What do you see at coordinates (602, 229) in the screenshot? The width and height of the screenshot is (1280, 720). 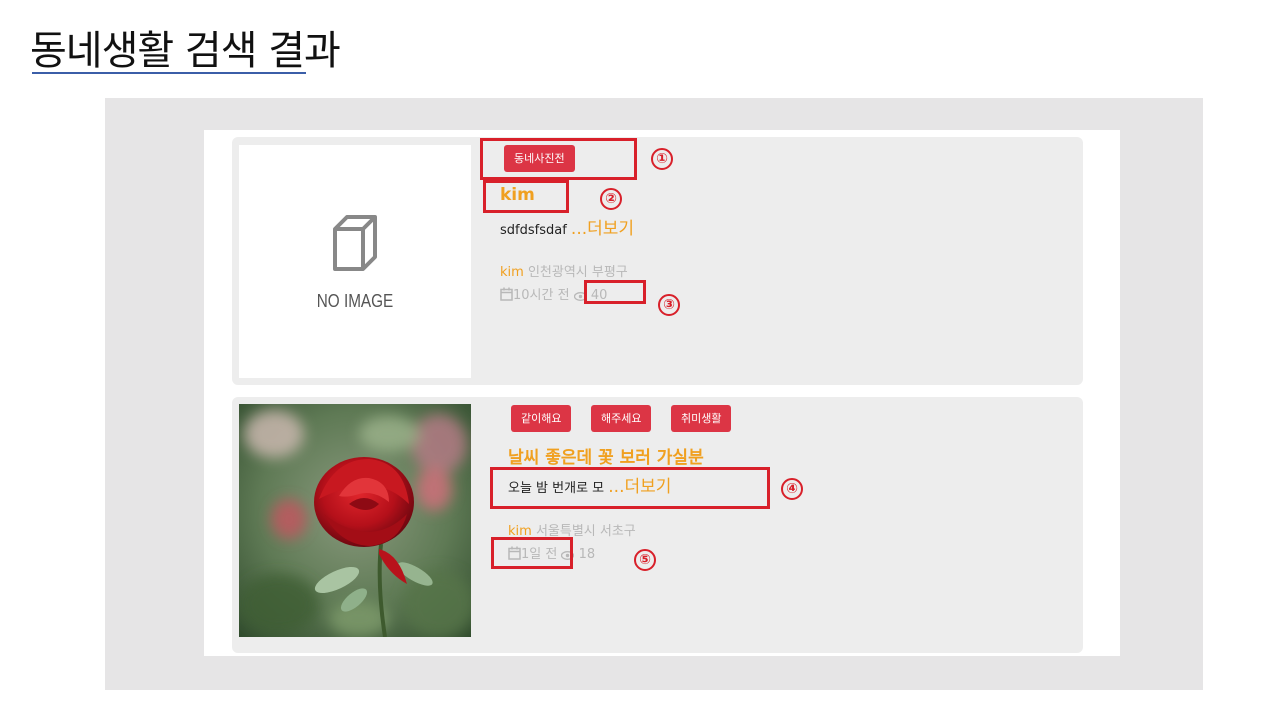 I see `read-more-link: ...더보기` at bounding box center [602, 229].